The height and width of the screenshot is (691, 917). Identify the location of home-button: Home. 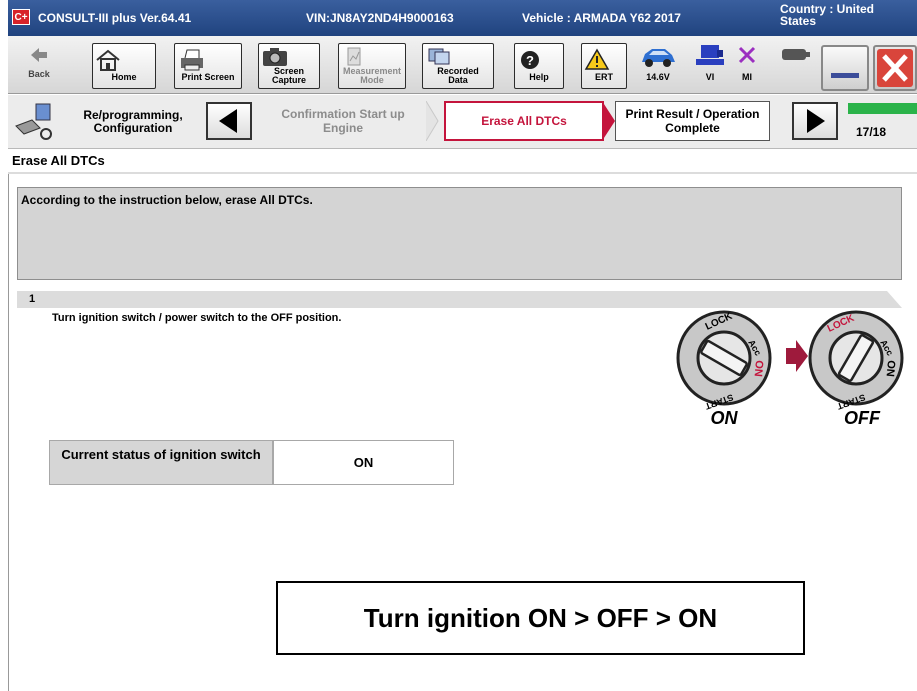
(124, 66).